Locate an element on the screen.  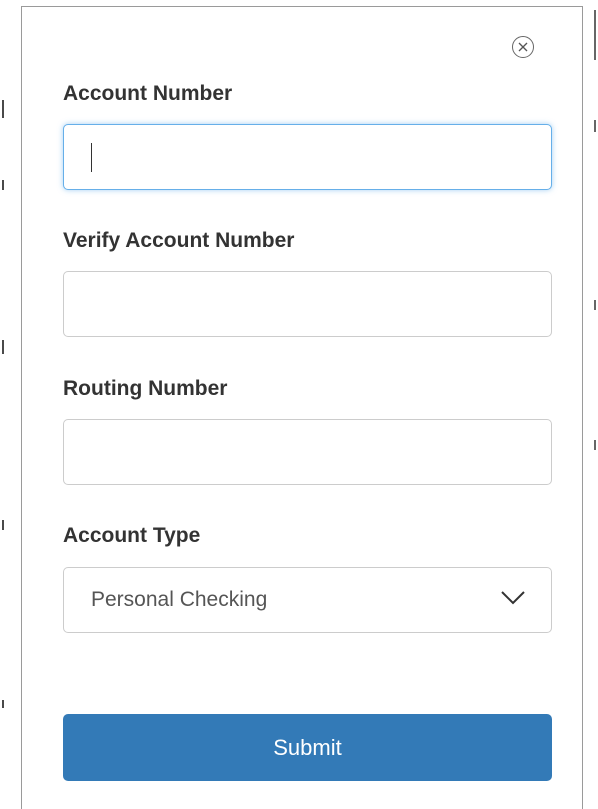
account-type-select: Personal Checking is located at coordinates (307, 600).